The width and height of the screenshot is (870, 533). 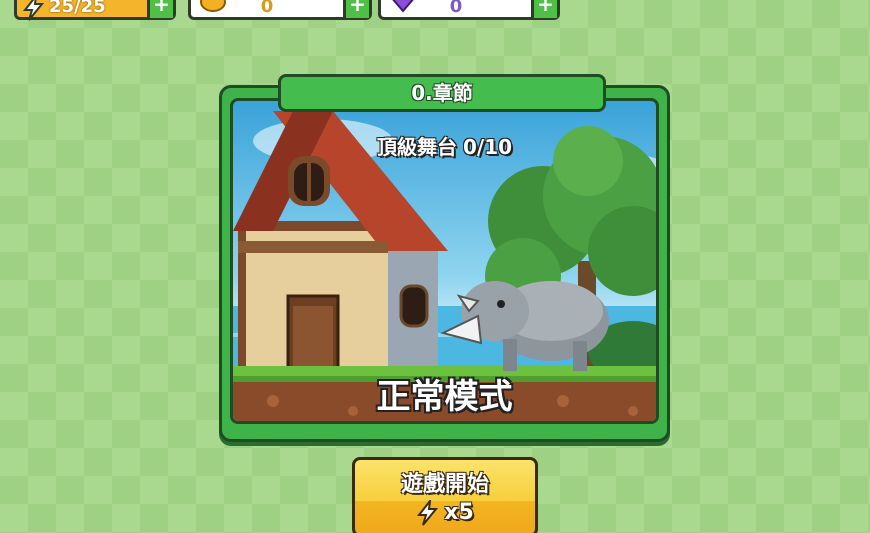 What do you see at coordinates (356, 9) in the screenshot?
I see `add-gold-button: +` at bounding box center [356, 9].